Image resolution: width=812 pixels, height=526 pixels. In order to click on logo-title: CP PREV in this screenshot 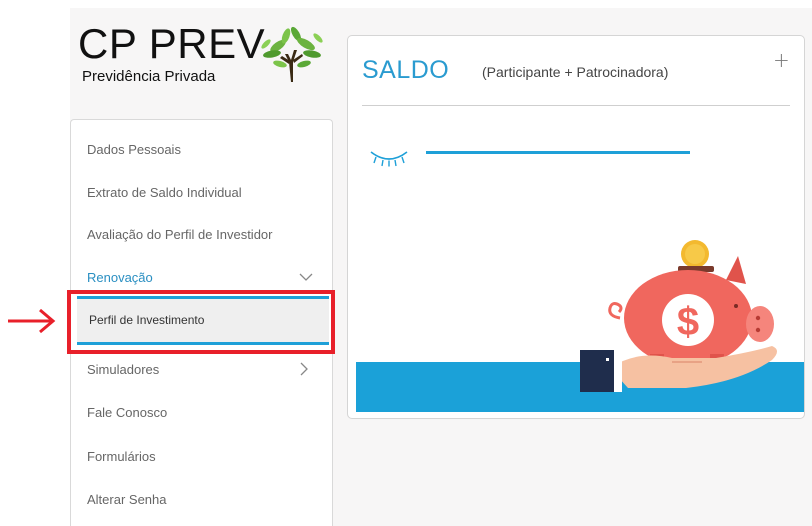, I will do `click(172, 43)`.